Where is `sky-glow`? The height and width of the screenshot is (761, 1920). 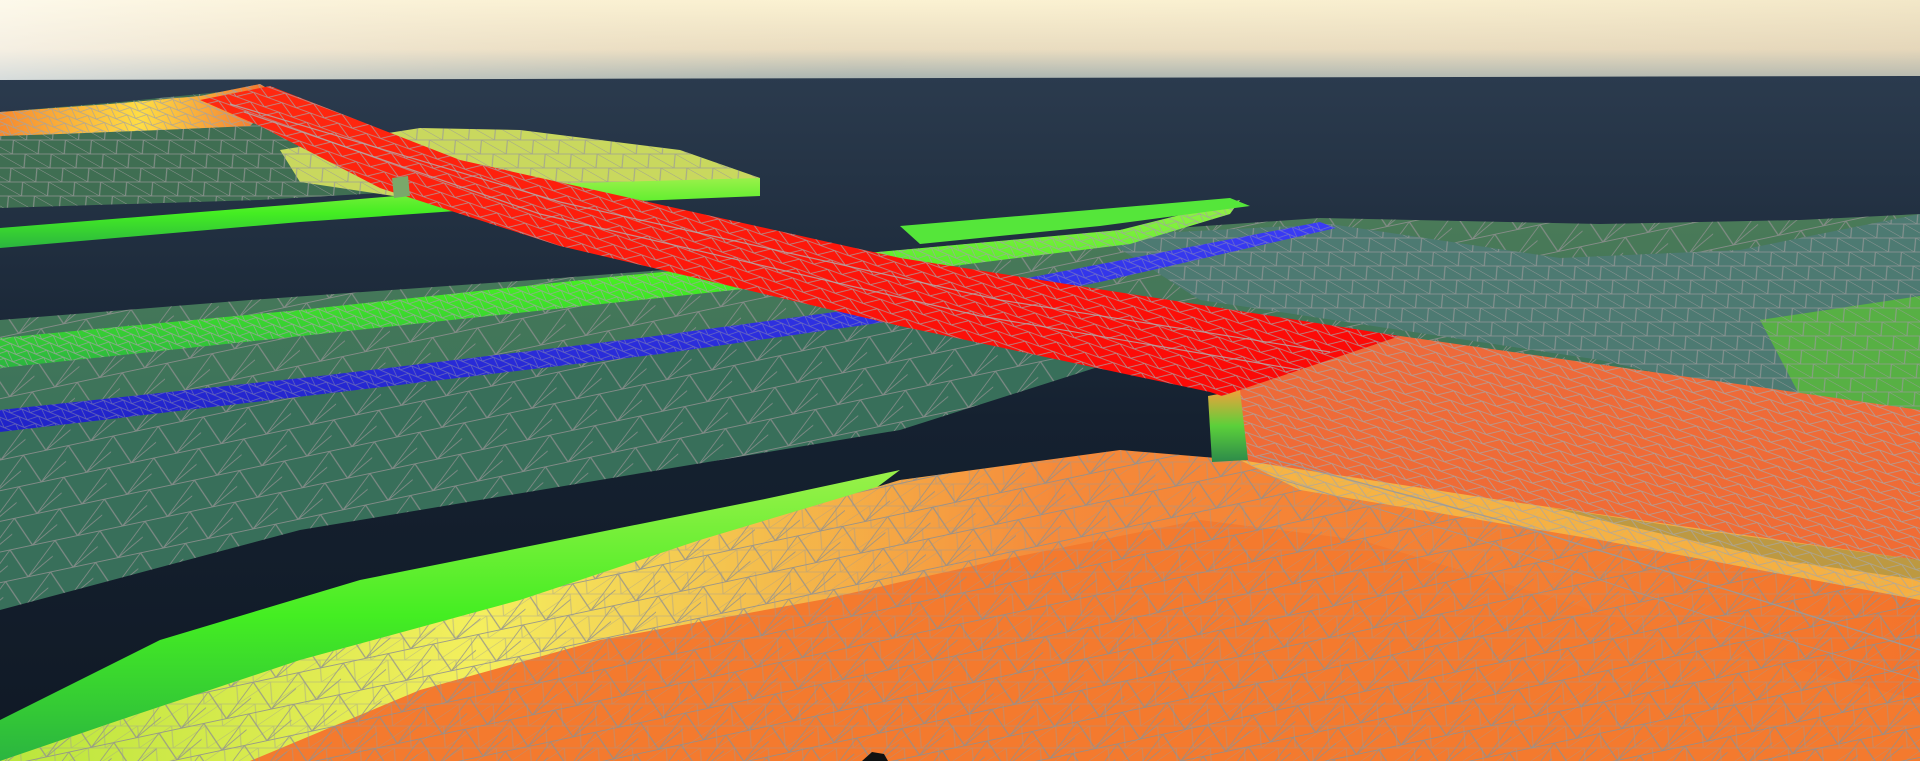
sky-glow is located at coordinates (960, 45).